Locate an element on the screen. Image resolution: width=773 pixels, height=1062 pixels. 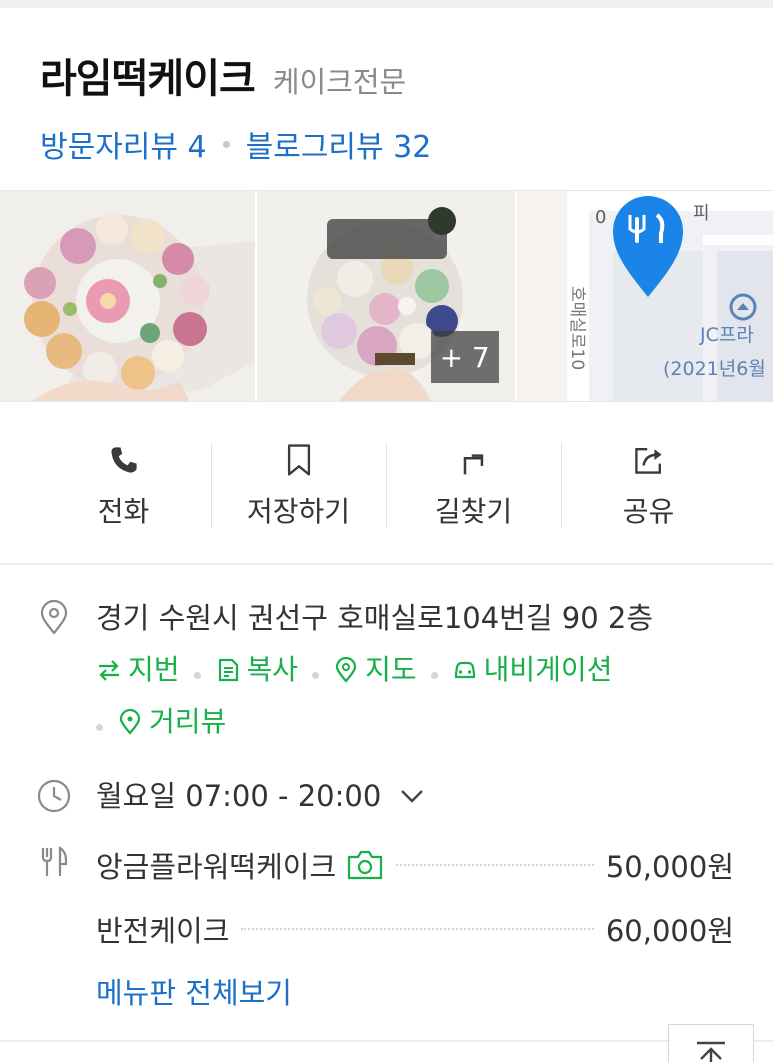
scroll-to-top-button is located at coordinates (711, 1043).